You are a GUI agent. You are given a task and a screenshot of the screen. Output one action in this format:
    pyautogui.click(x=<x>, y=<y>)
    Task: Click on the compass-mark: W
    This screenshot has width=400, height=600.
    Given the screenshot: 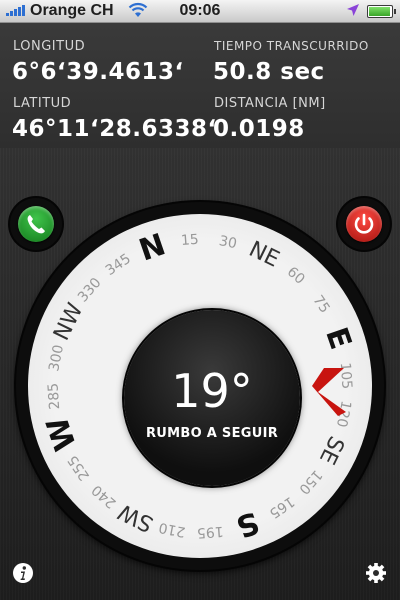 What is the action you would take?
    pyautogui.click(x=62, y=433)
    